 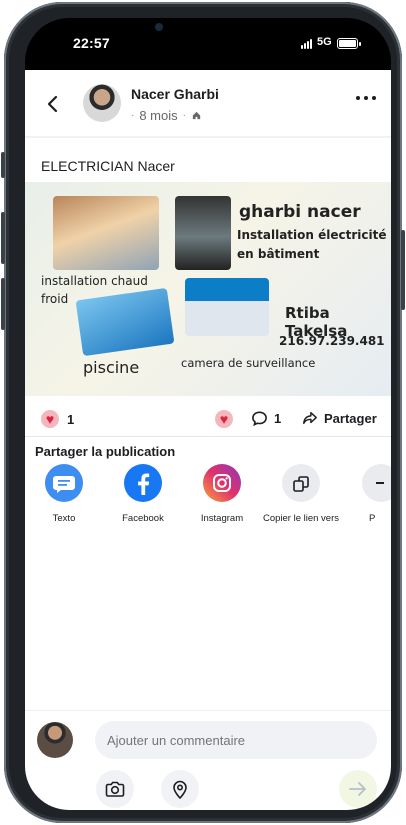 I want to click on more-share-icon, so click(x=376, y=483).